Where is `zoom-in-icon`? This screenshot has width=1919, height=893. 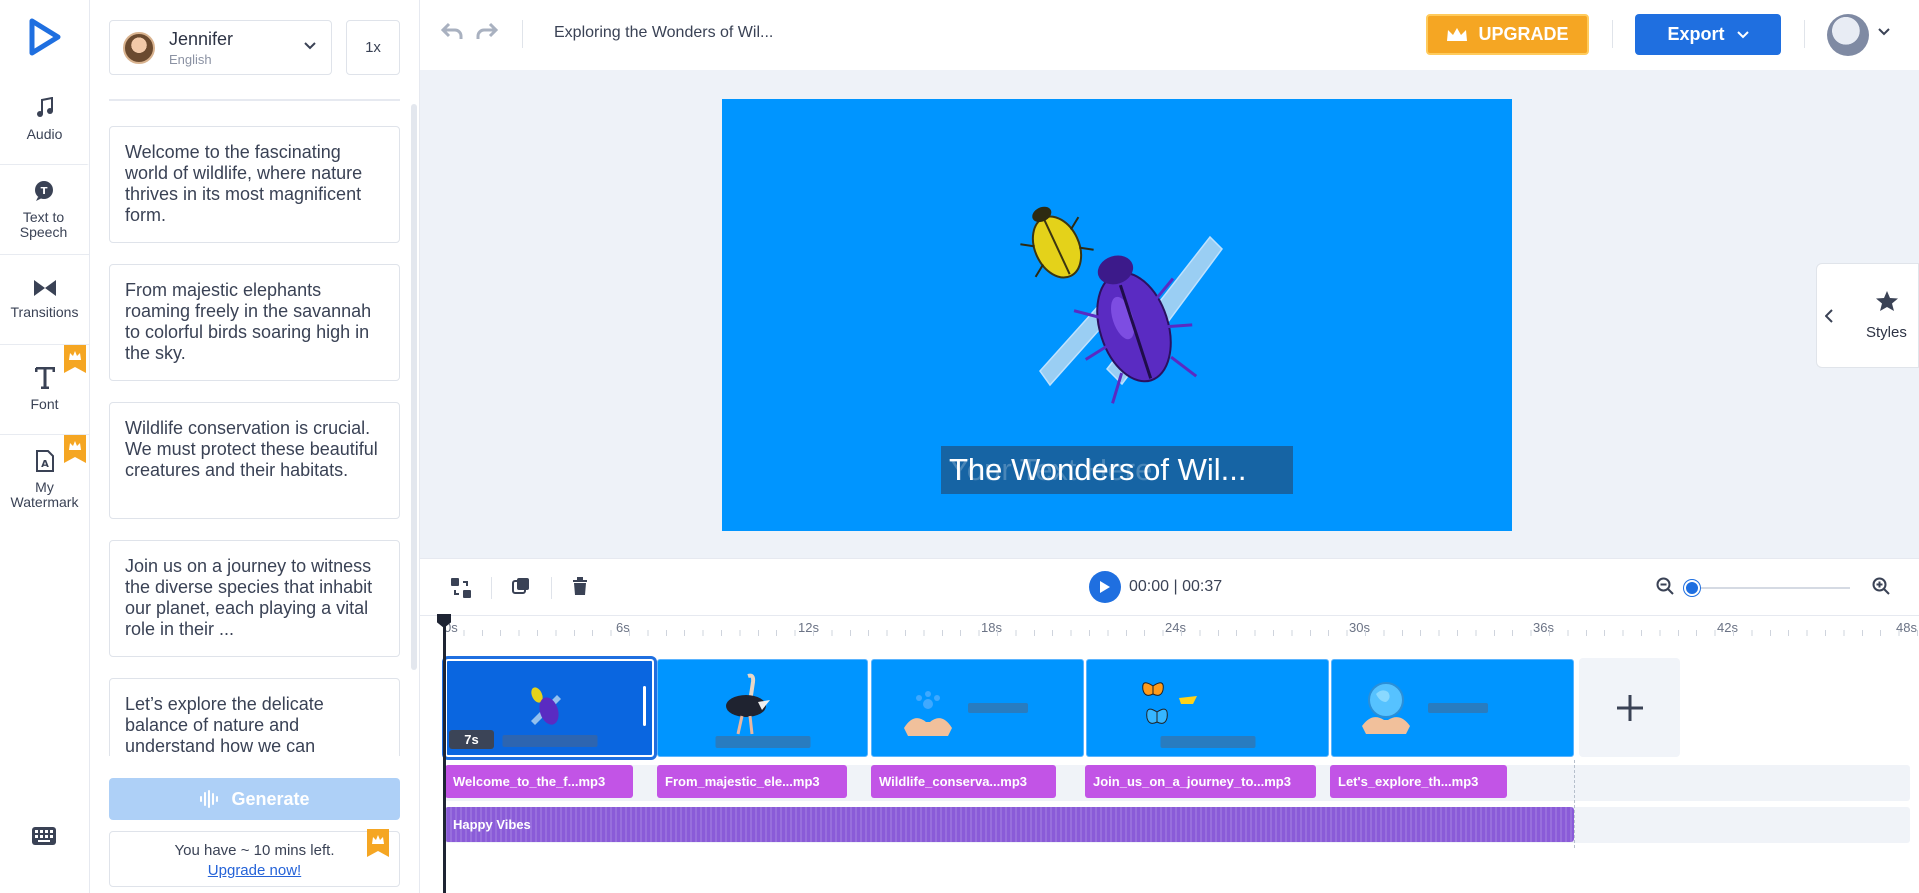
zoom-in-icon is located at coordinates (1881, 586).